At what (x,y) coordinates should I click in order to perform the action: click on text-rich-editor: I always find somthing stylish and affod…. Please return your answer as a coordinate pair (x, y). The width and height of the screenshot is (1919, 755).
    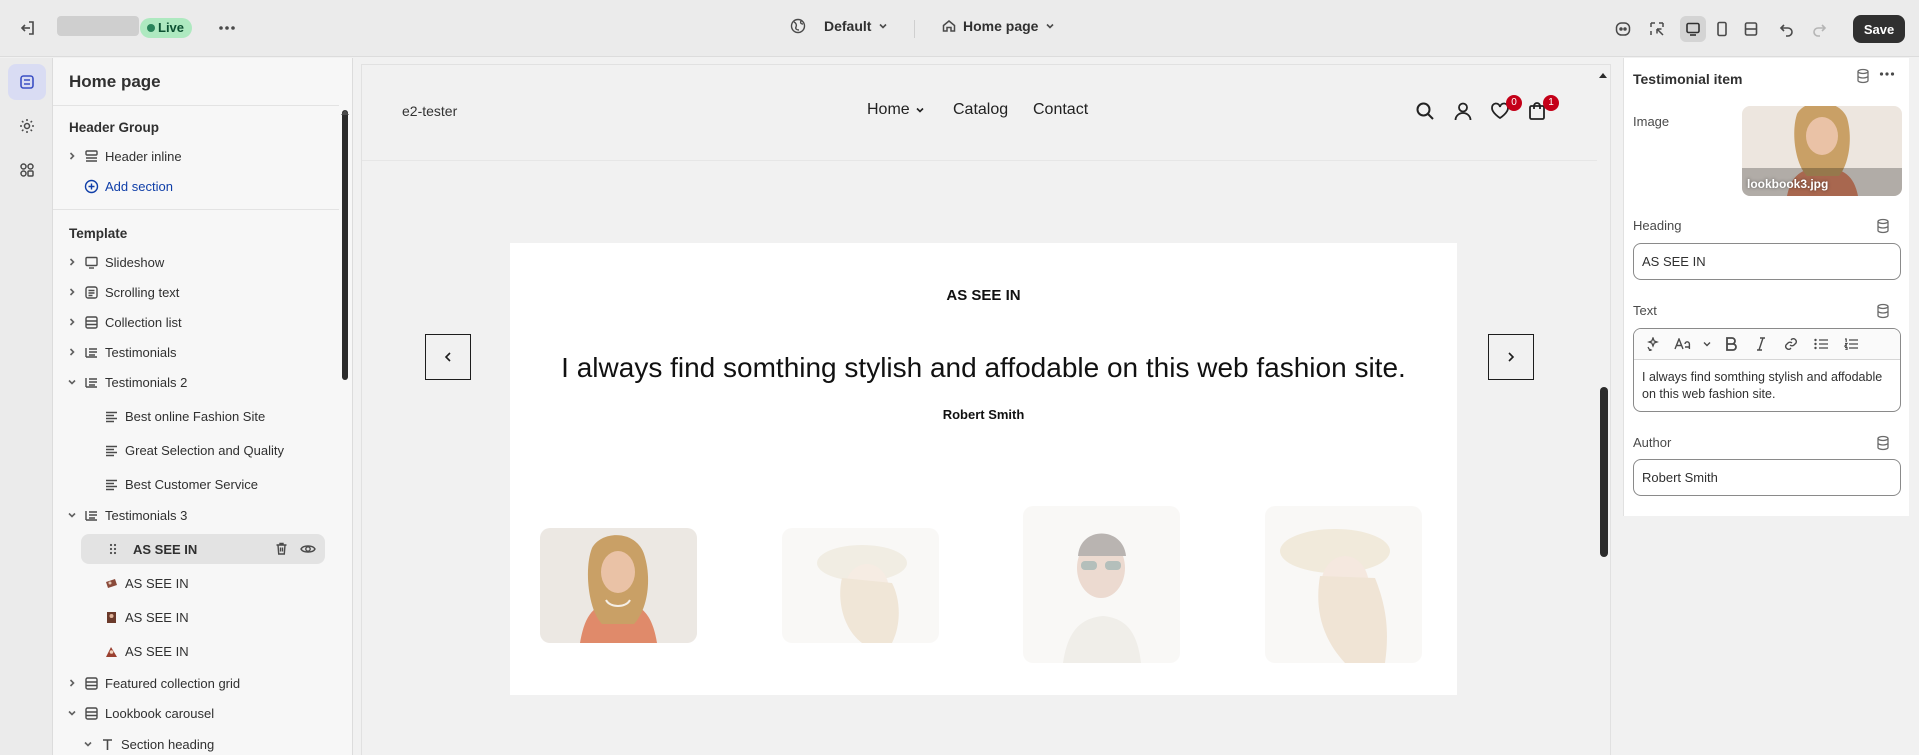
    Looking at the image, I should click on (1767, 370).